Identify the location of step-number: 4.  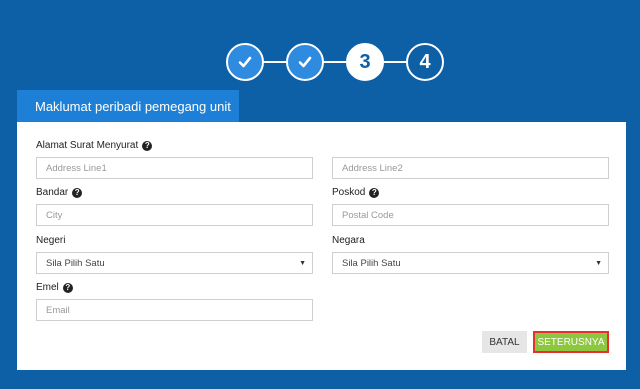
(425, 61).